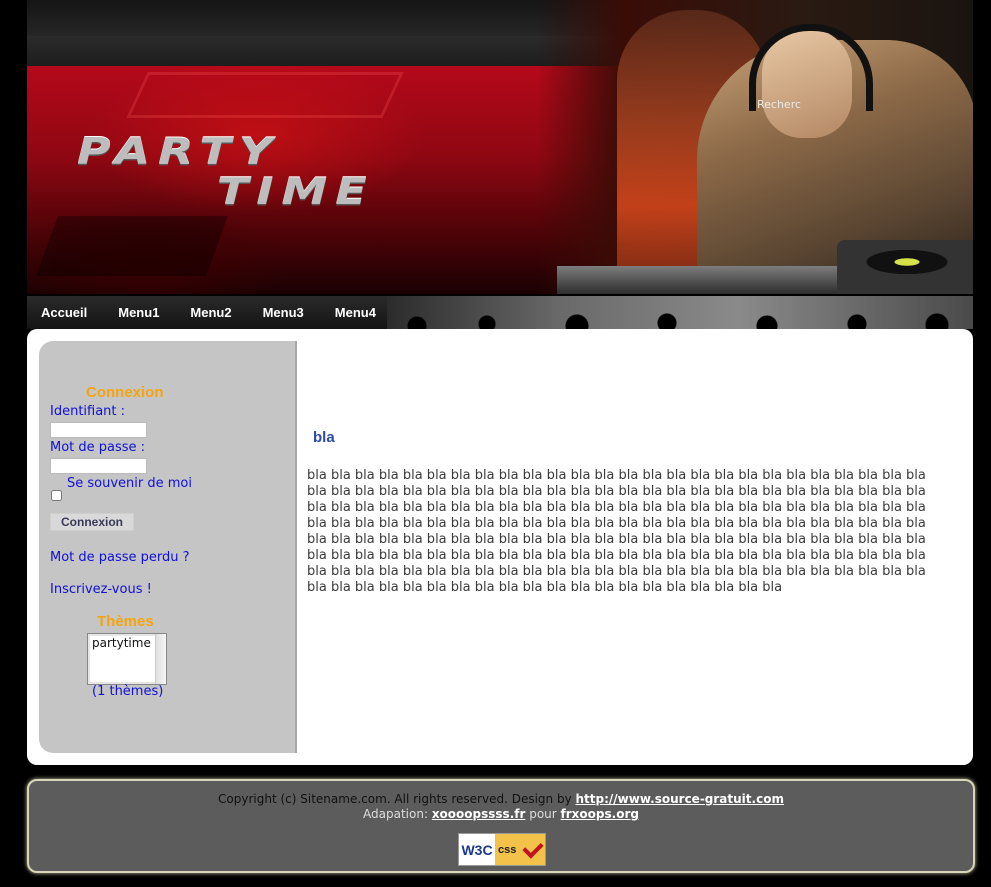 This screenshot has width=991, height=887. Describe the element at coordinates (324, 437) in the screenshot. I see `article-title: bla` at that location.